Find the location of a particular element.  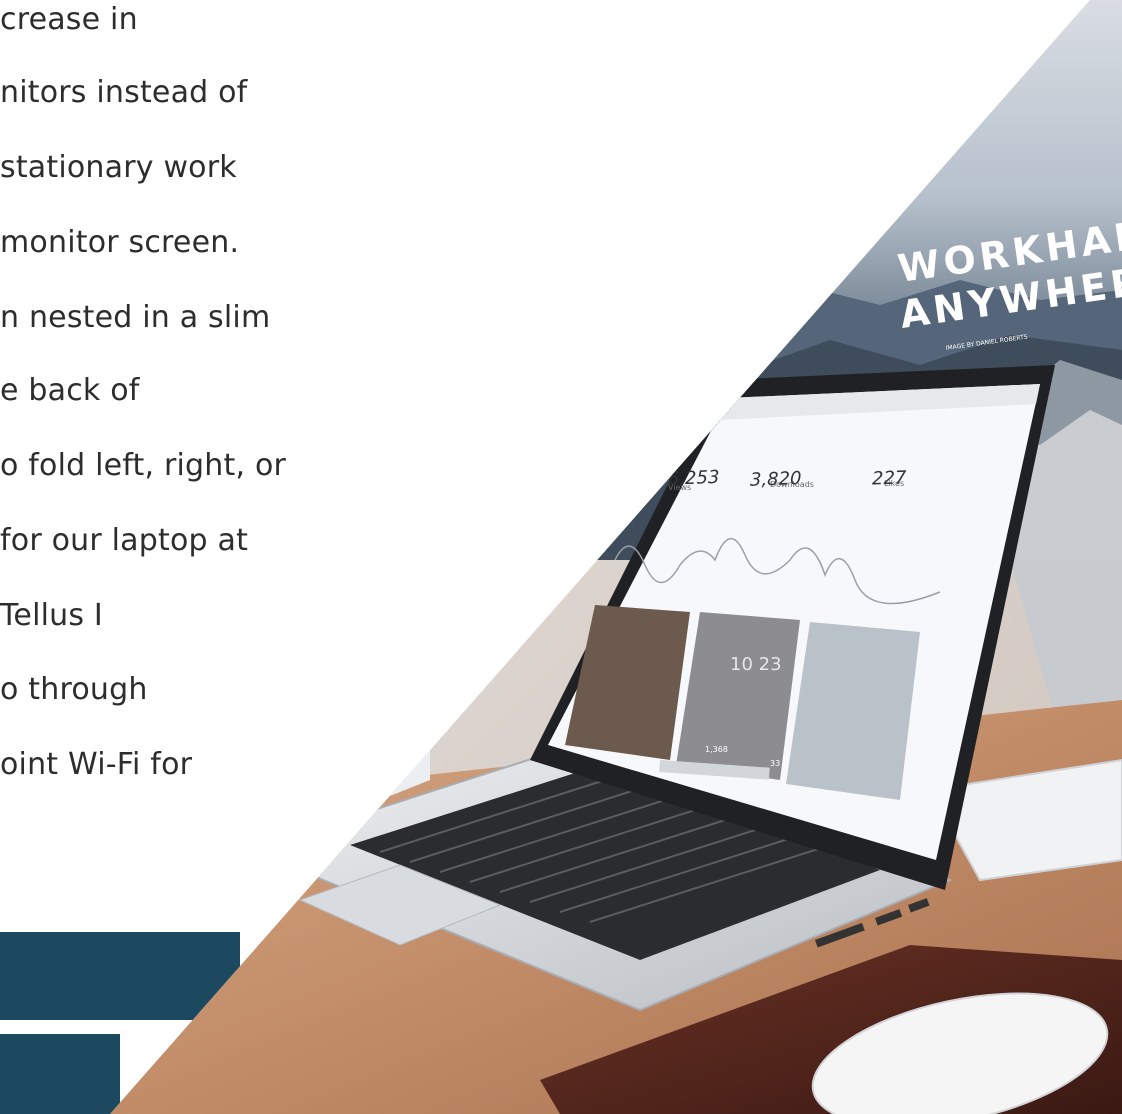

stat-downloads-value: 3,820 is located at coordinates (776, 479).